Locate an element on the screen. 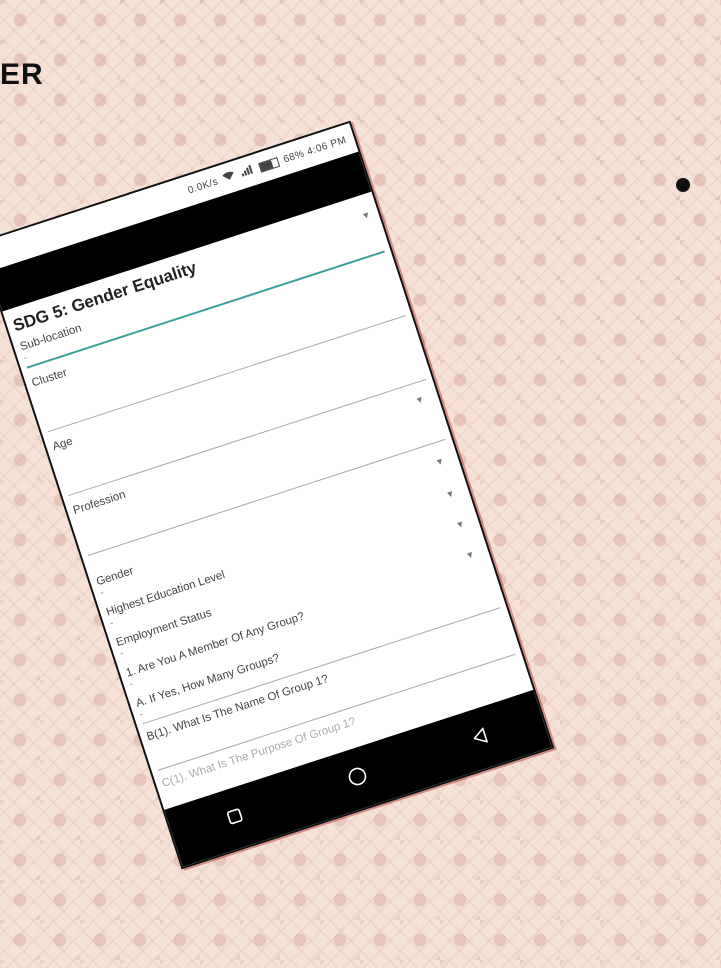 This screenshot has width=721, height=968. nav-recent-button is located at coordinates (235, 818).